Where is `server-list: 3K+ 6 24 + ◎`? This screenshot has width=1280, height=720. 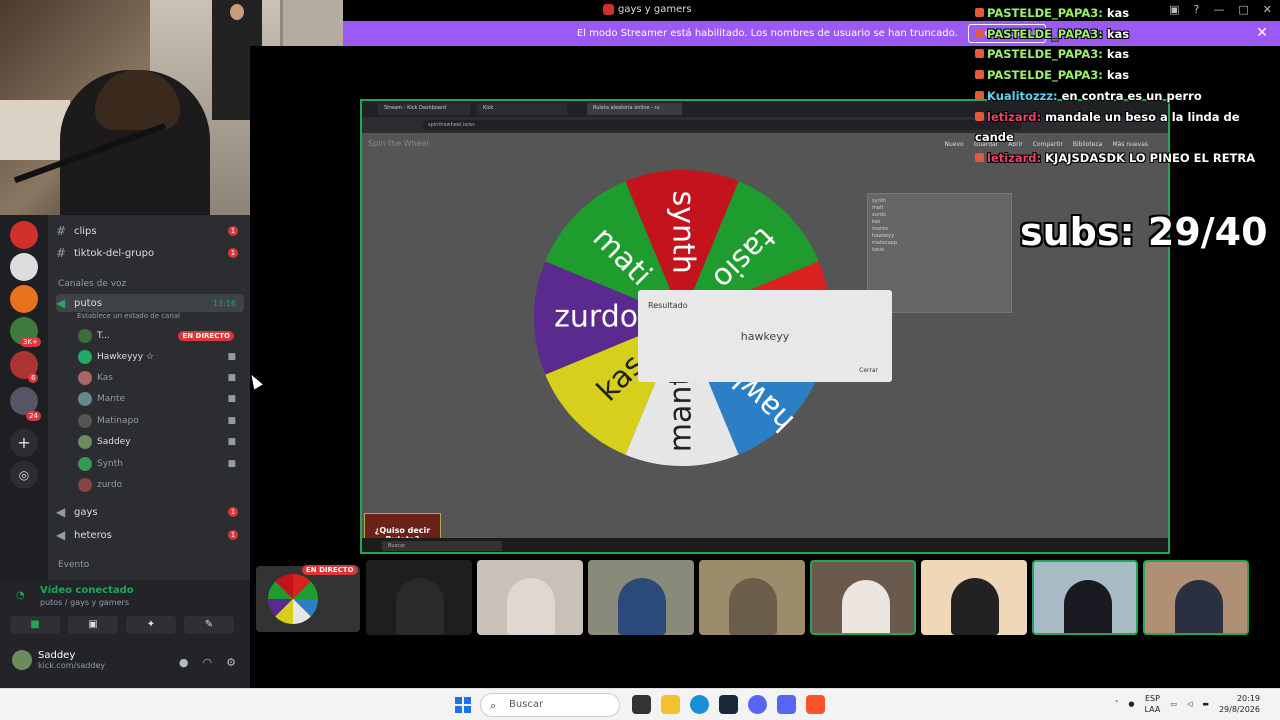 server-list: 3K+ 6 24 + ◎ is located at coordinates (24, 397).